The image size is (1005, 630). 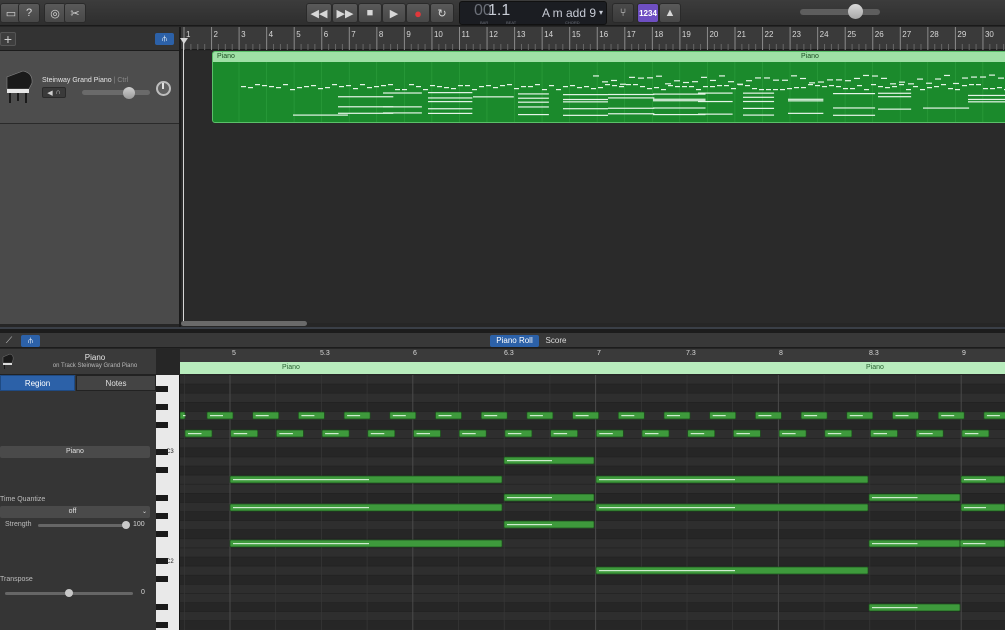 I want to click on filter-icon: ⫛, so click(x=30, y=340).